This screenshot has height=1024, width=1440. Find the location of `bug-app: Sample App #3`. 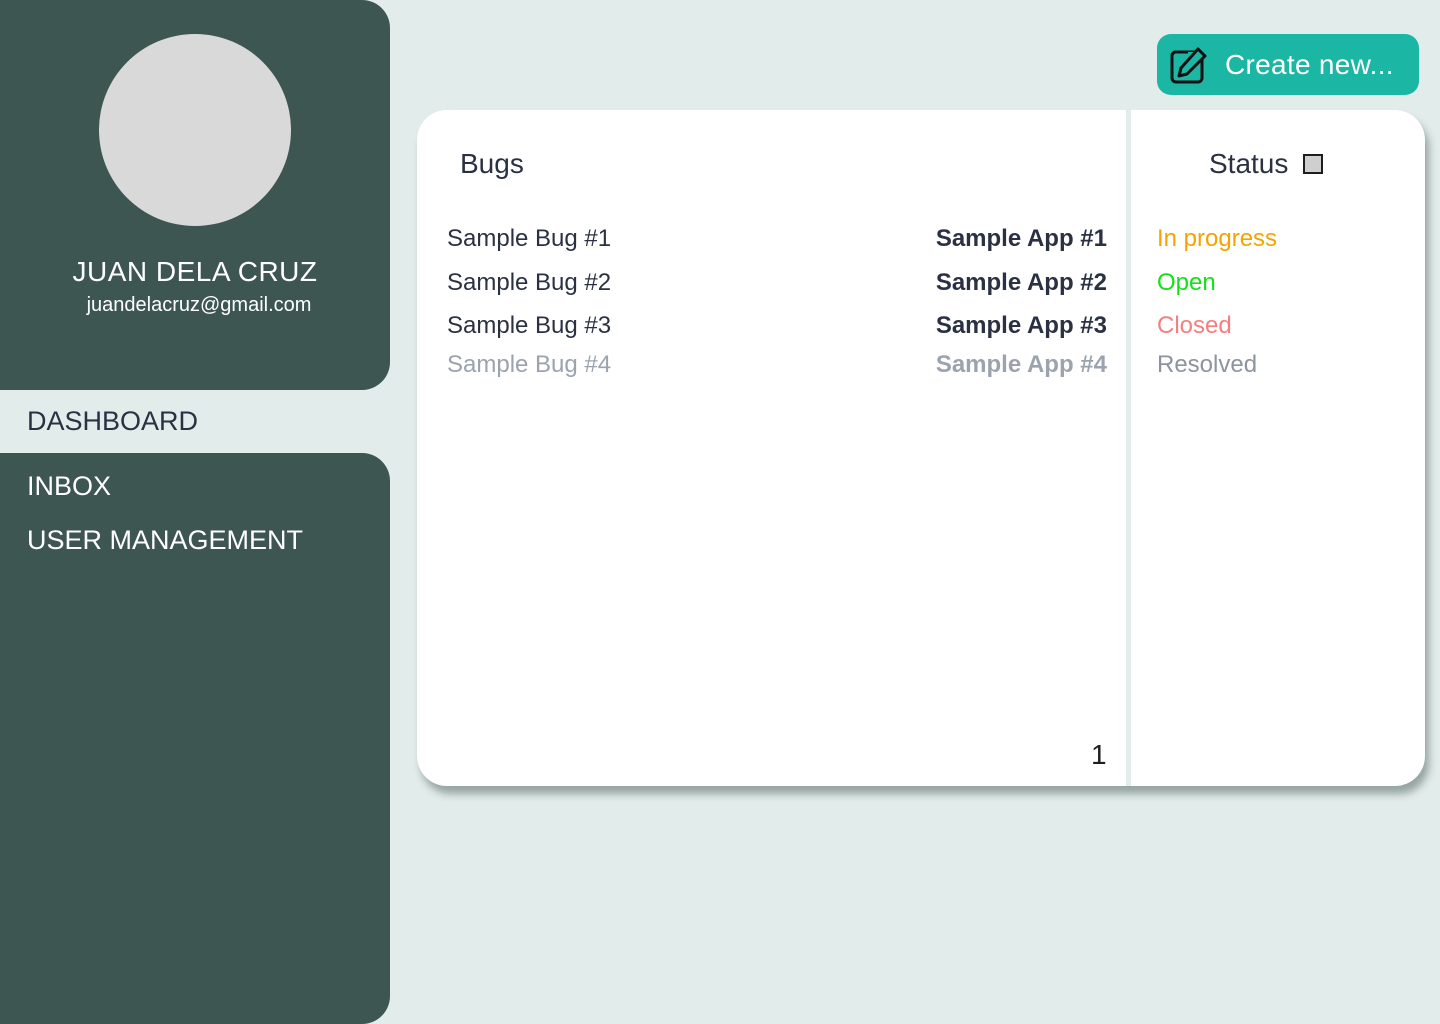

bug-app: Sample App #3 is located at coordinates (1021, 325).